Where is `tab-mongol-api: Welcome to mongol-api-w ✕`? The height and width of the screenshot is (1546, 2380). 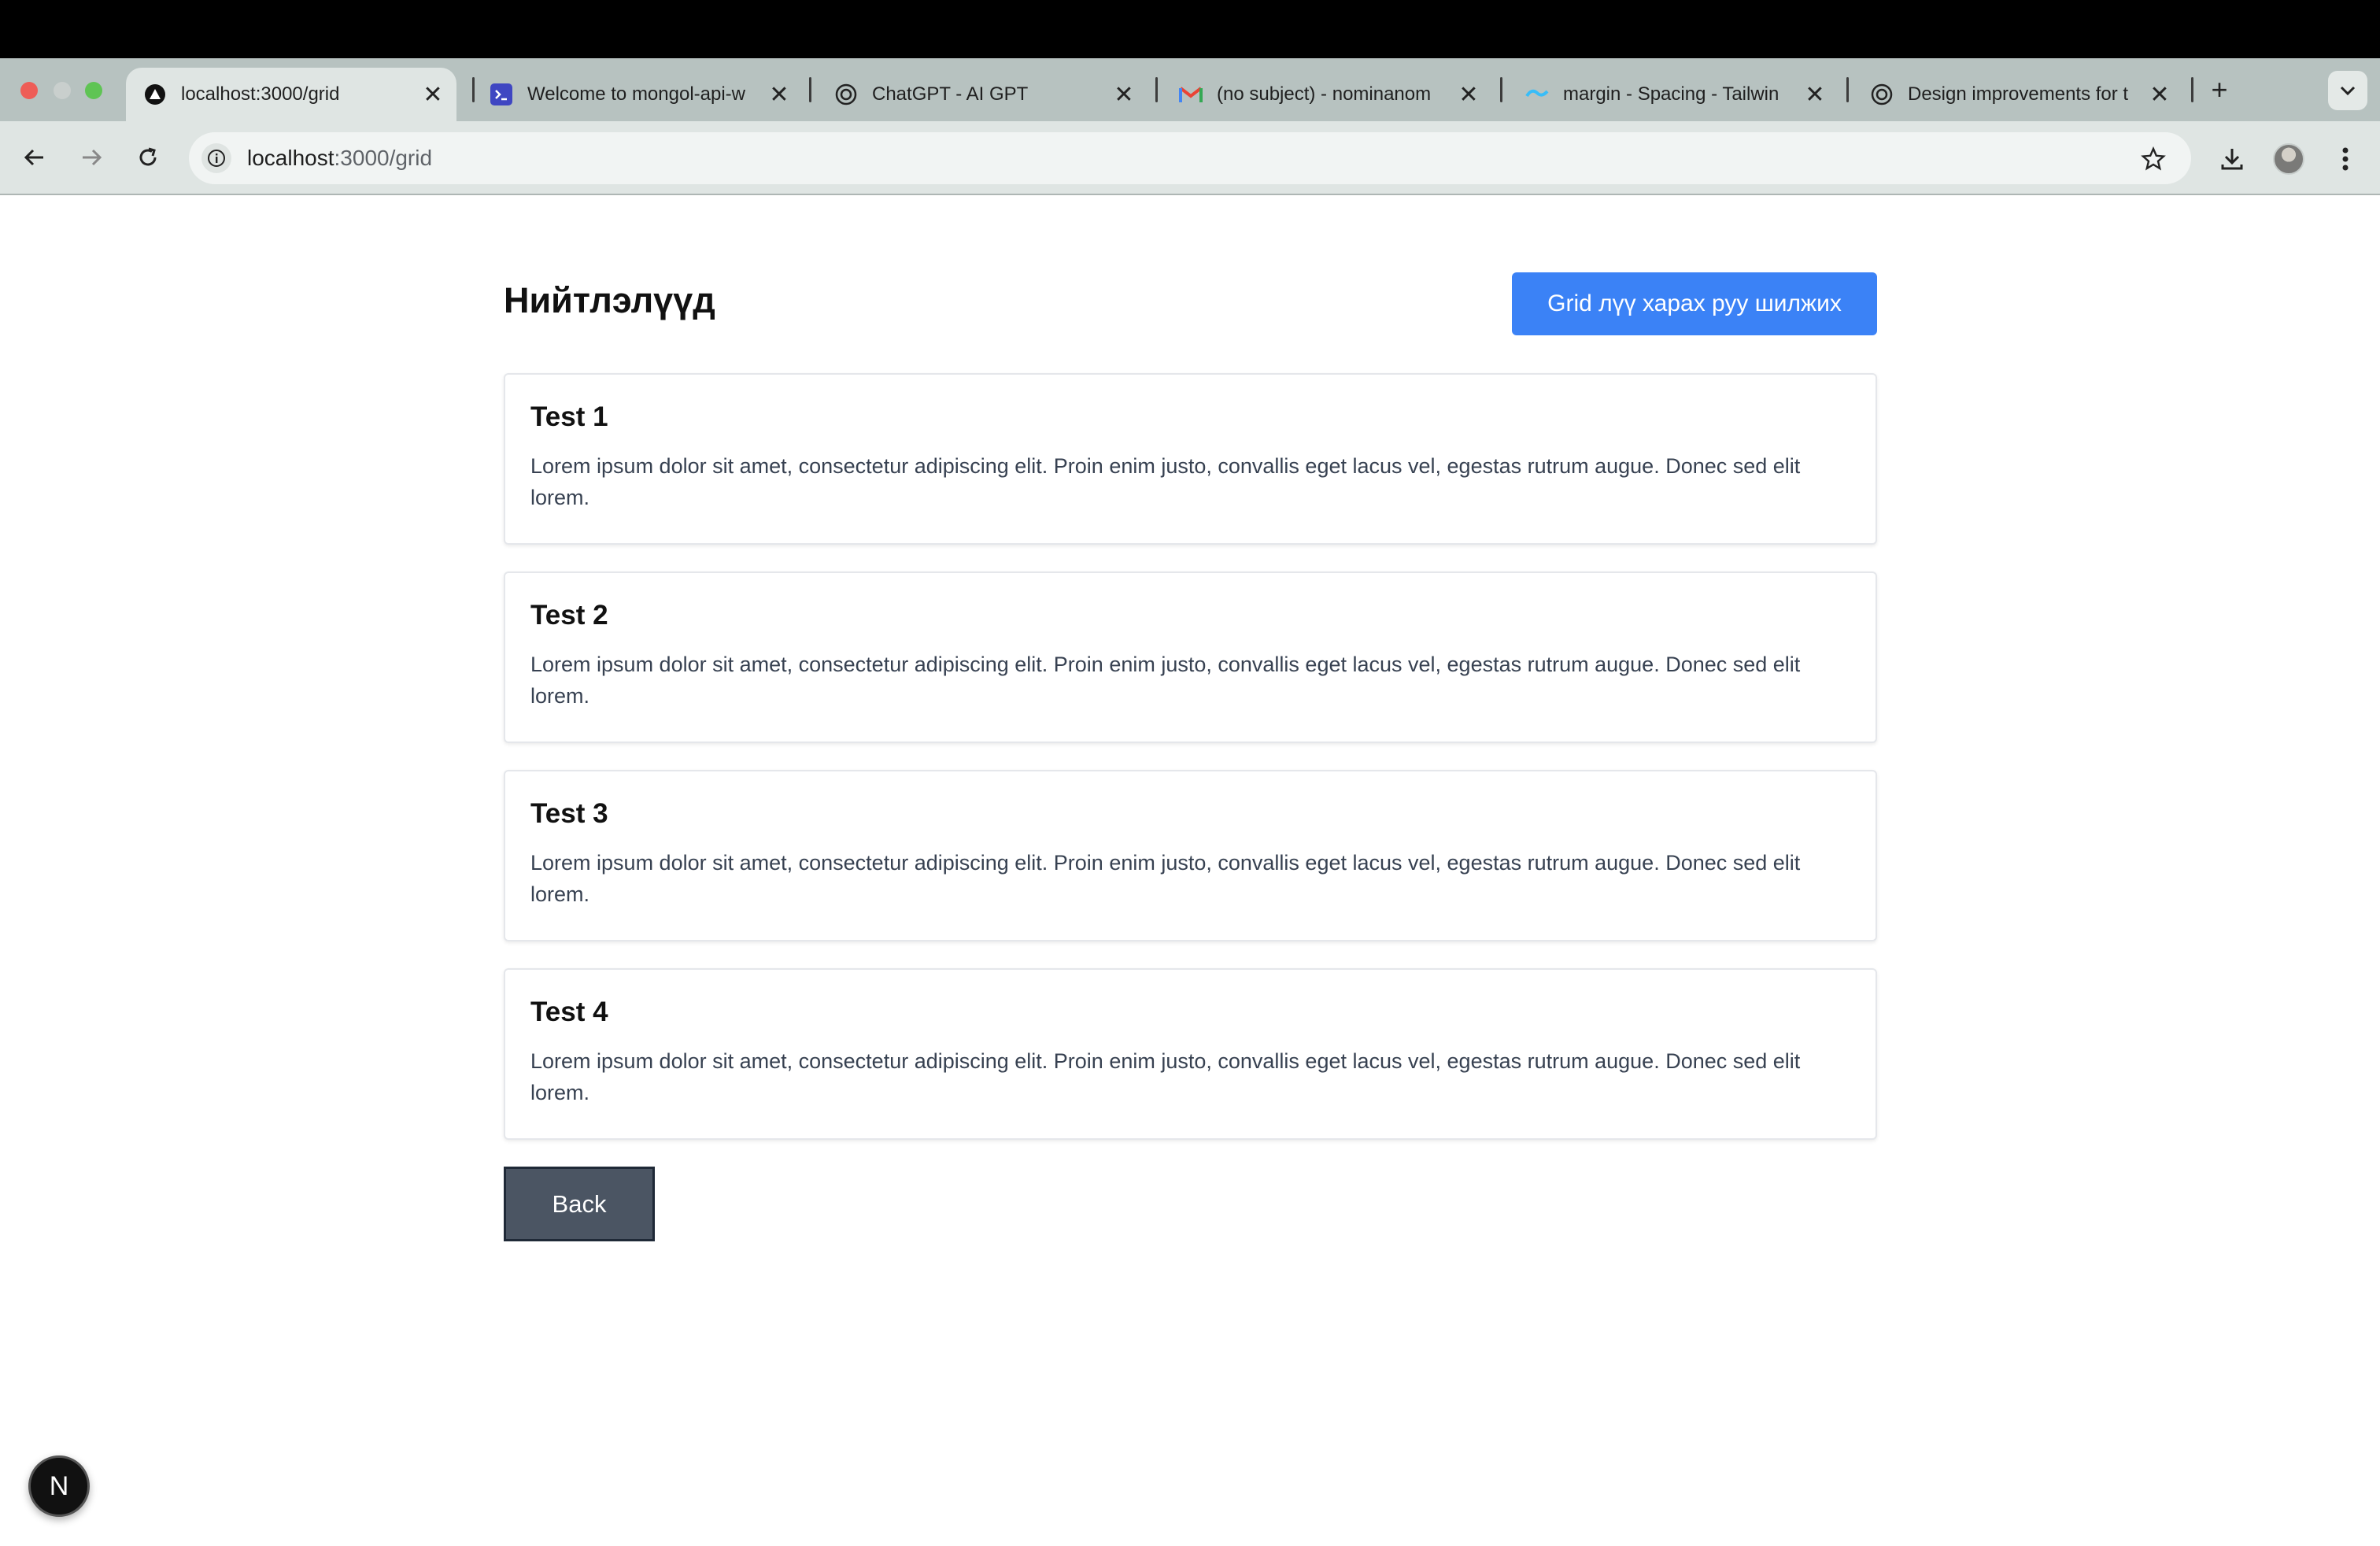 tab-mongol-api: Welcome to mongol-api-w ✕ is located at coordinates (637, 95).